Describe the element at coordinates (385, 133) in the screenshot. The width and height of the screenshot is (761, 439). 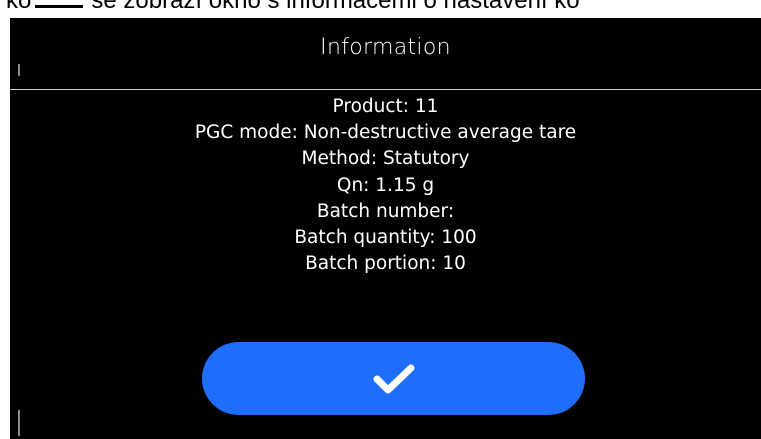
I see `info-pgc-mode: PGC mode: Non-destructive average tare` at that location.